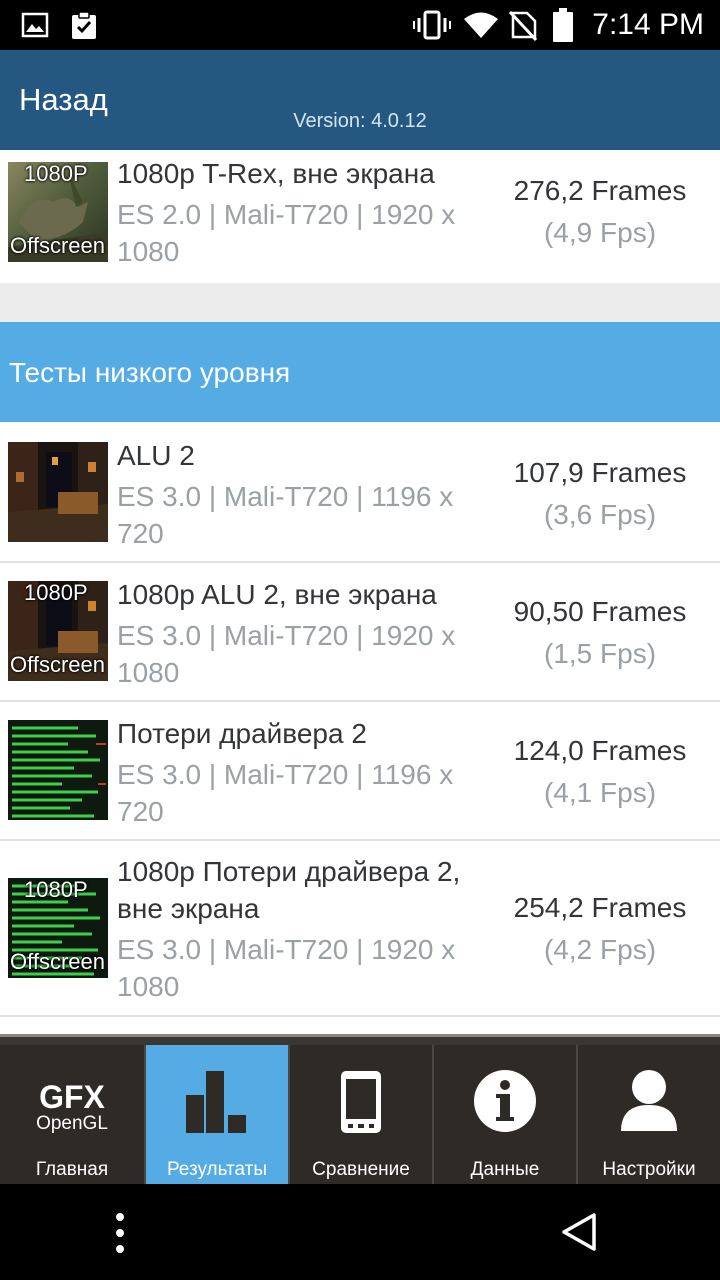  What do you see at coordinates (84, 25) in the screenshot?
I see `clipboard-check-icon` at bounding box center [84, 25].